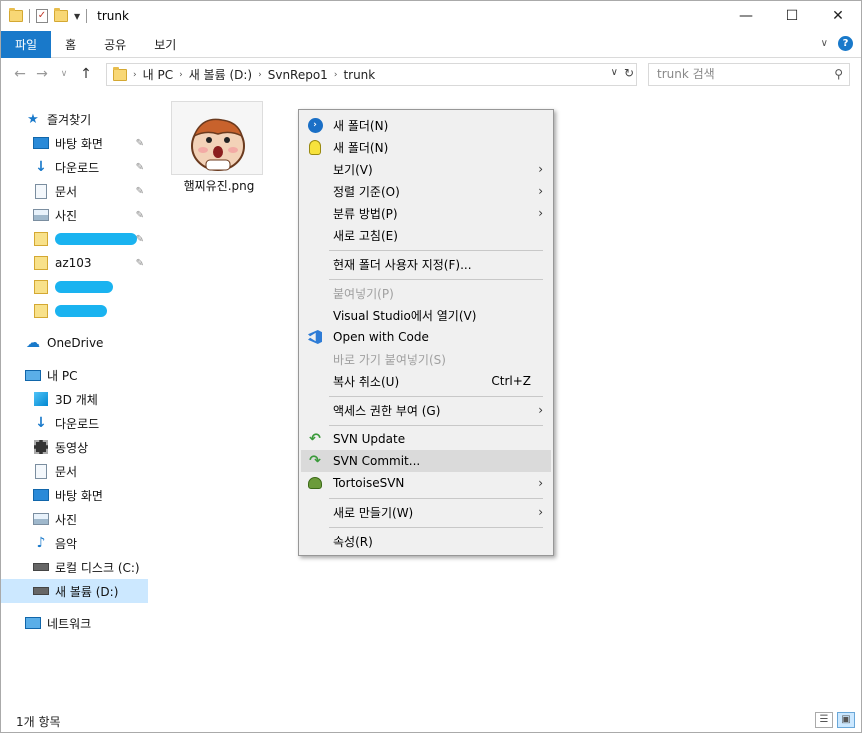  Describe the element at coordinates (426, 483) in the screenshot. I see `menu-item-tortoisesvn: TortoiseSVN ›` at that location.